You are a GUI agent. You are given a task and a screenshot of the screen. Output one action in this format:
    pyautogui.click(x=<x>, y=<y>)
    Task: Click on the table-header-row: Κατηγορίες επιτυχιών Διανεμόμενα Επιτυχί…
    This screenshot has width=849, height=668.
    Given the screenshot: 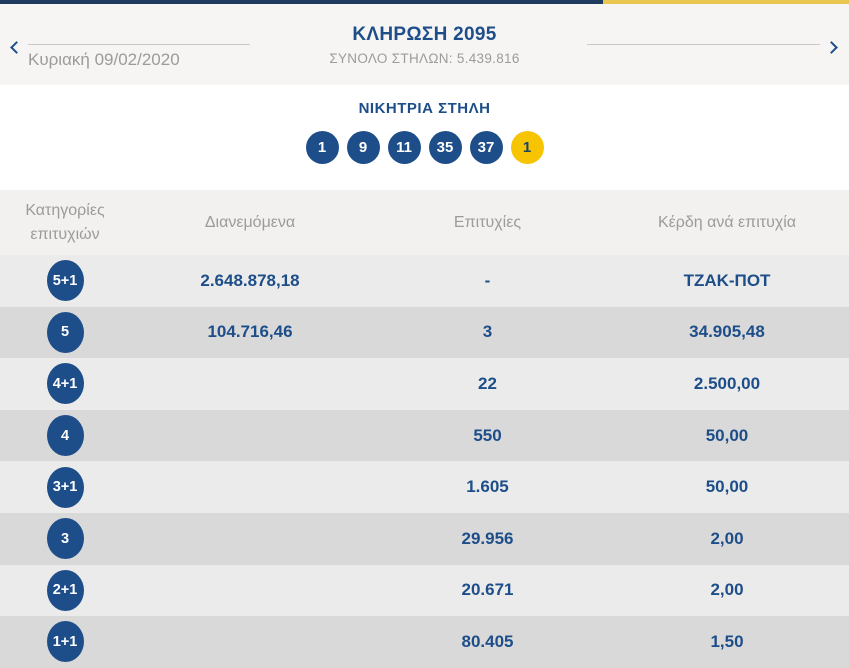 What is the action you would take?
    pyautogui.click(x=424, y=222)
    